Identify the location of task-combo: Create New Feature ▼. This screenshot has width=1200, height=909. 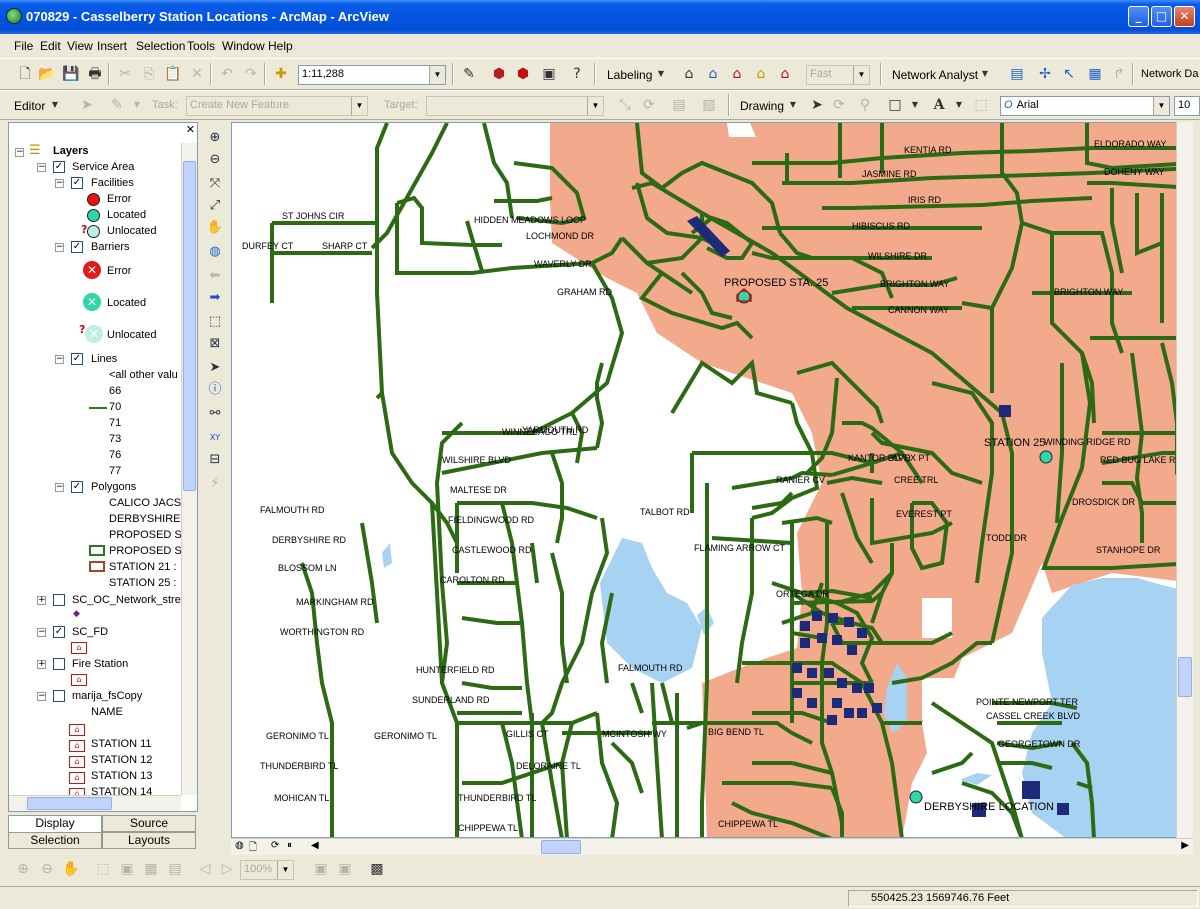
(277, 106).